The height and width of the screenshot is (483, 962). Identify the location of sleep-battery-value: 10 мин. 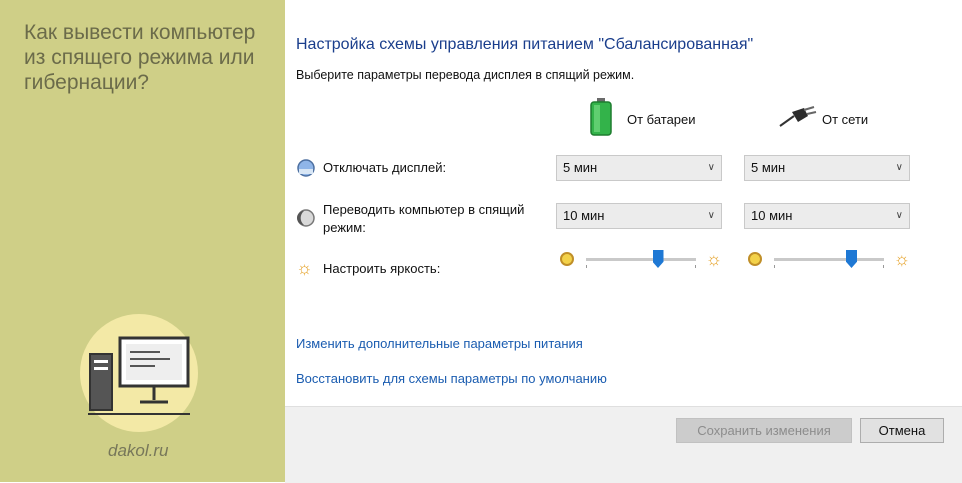
(584, 215).